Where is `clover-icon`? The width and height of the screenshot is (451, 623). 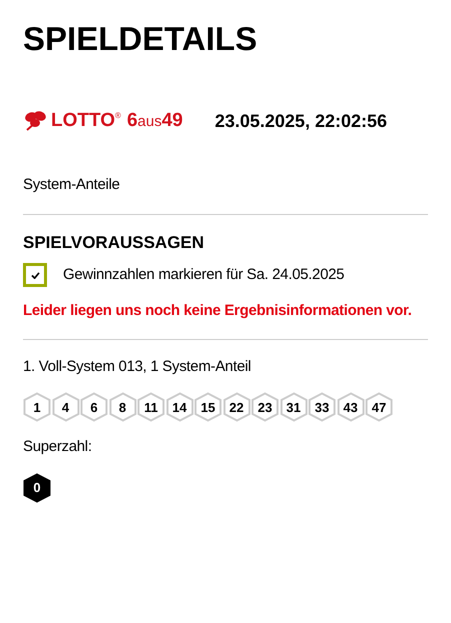
clover-icon is located at coordinates (35, 121).